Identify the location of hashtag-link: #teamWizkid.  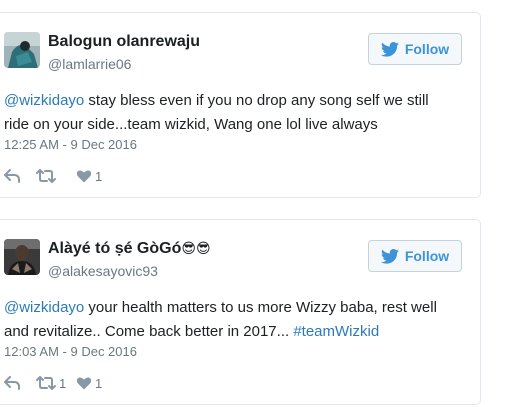
(336, 331).